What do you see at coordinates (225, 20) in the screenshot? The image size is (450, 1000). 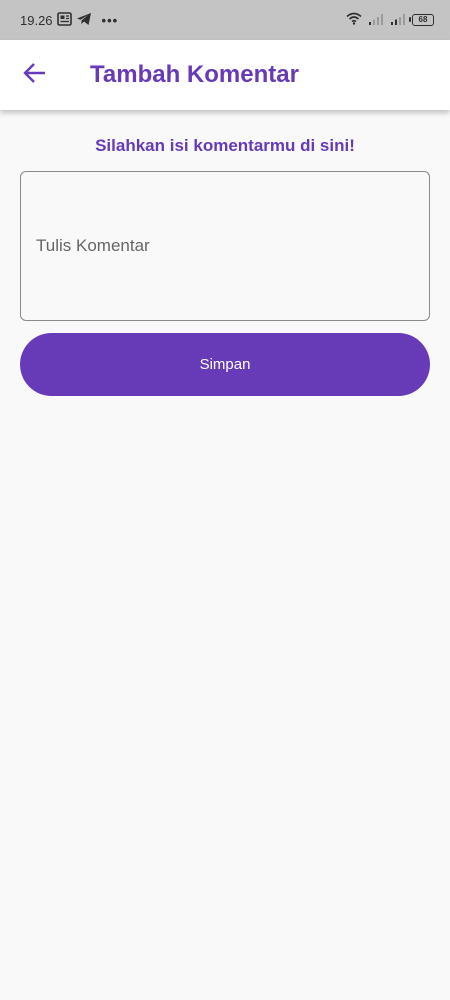 I see `status-bar: 19.26 ••• 68` at bounding box center [225, 20].